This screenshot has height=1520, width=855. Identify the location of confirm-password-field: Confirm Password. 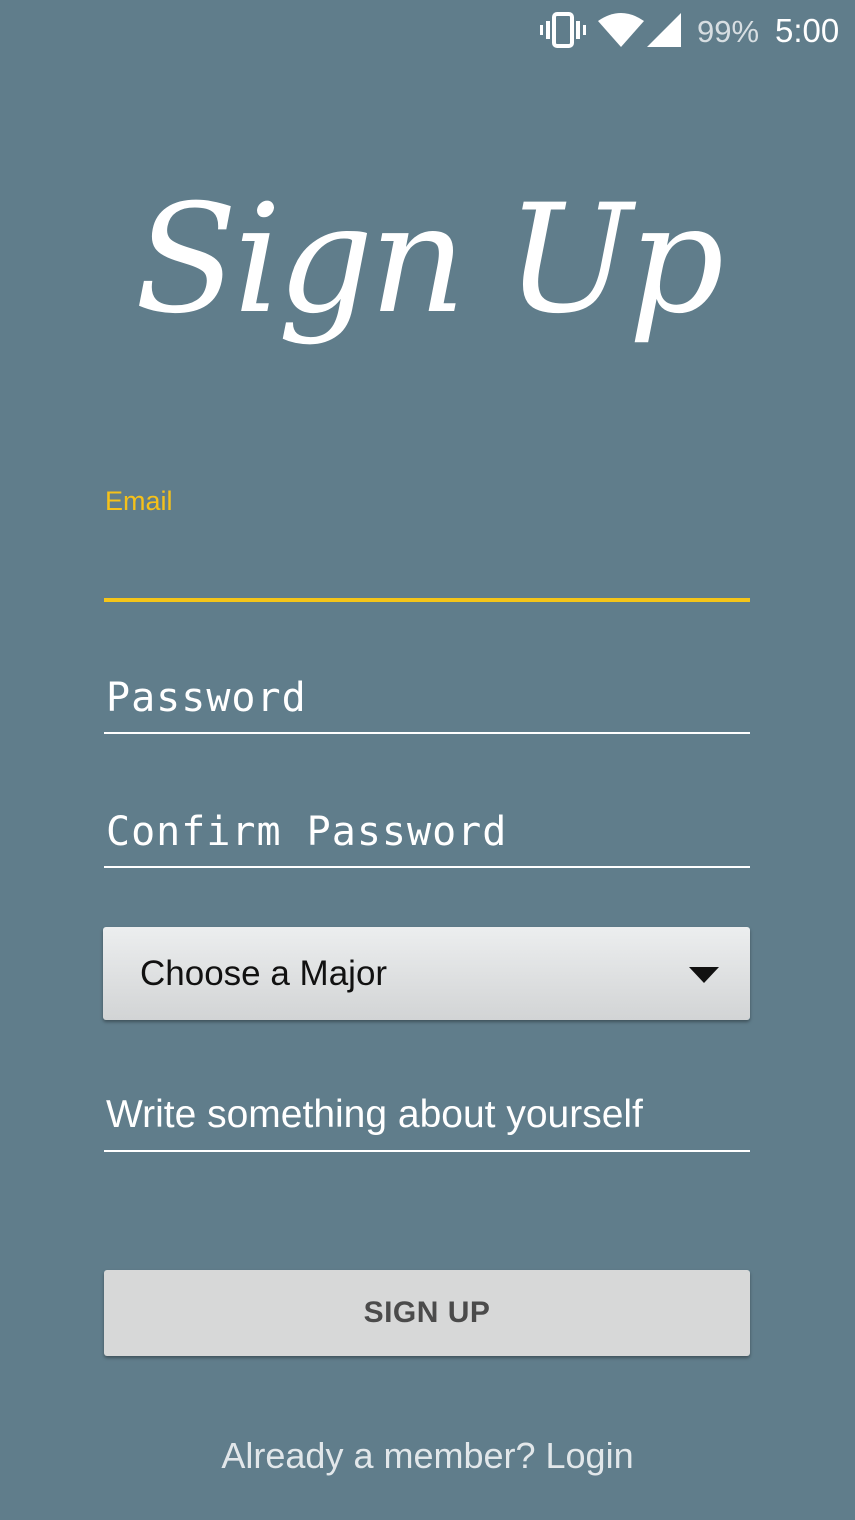
(427, 831).